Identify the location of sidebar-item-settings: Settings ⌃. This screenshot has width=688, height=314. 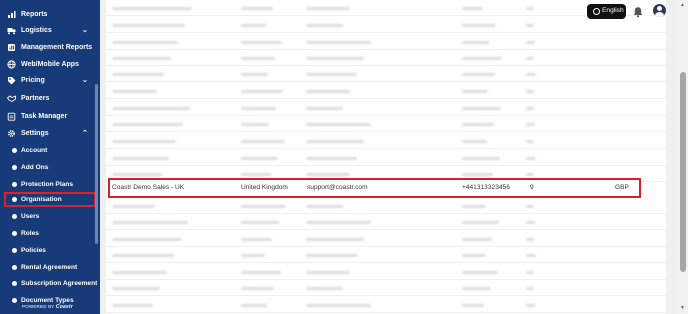
(50, 133).